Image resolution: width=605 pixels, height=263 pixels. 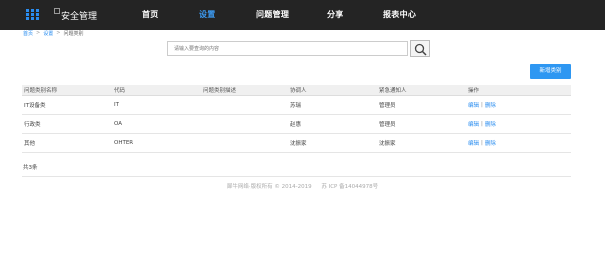 What do you see at coordinates (150, 14) in the screenshot?
I see `nav-item-home: 首页` at bounding box center [150, 14].